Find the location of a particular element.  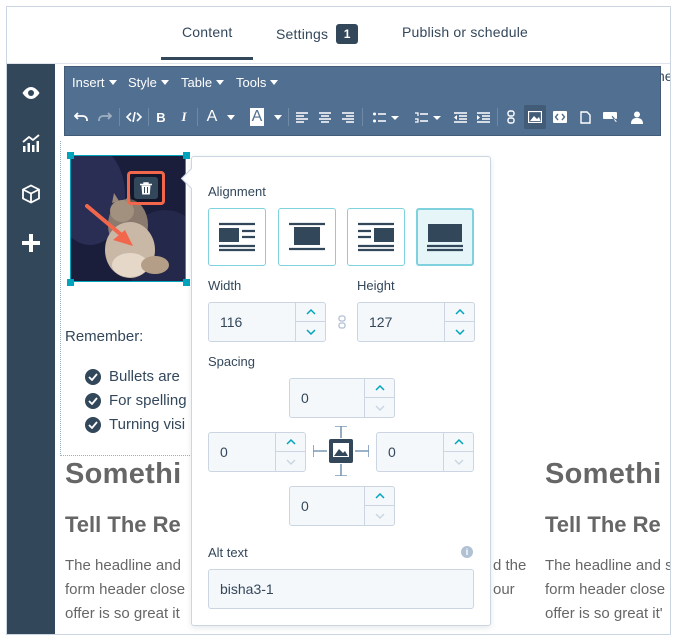

redo-icon is located at coordinates (105, 117).